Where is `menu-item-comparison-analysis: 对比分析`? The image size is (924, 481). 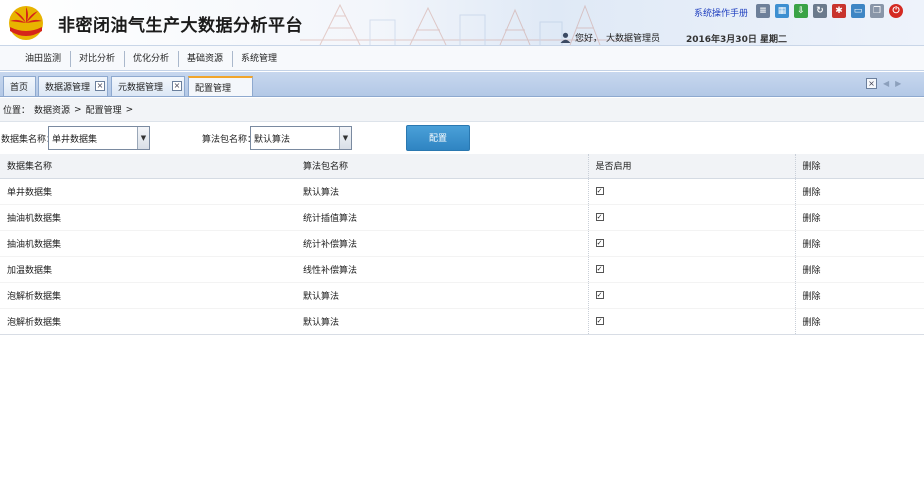 menu-item-comparison-analysis: 对比分析 is located at coordinates (98, 59).